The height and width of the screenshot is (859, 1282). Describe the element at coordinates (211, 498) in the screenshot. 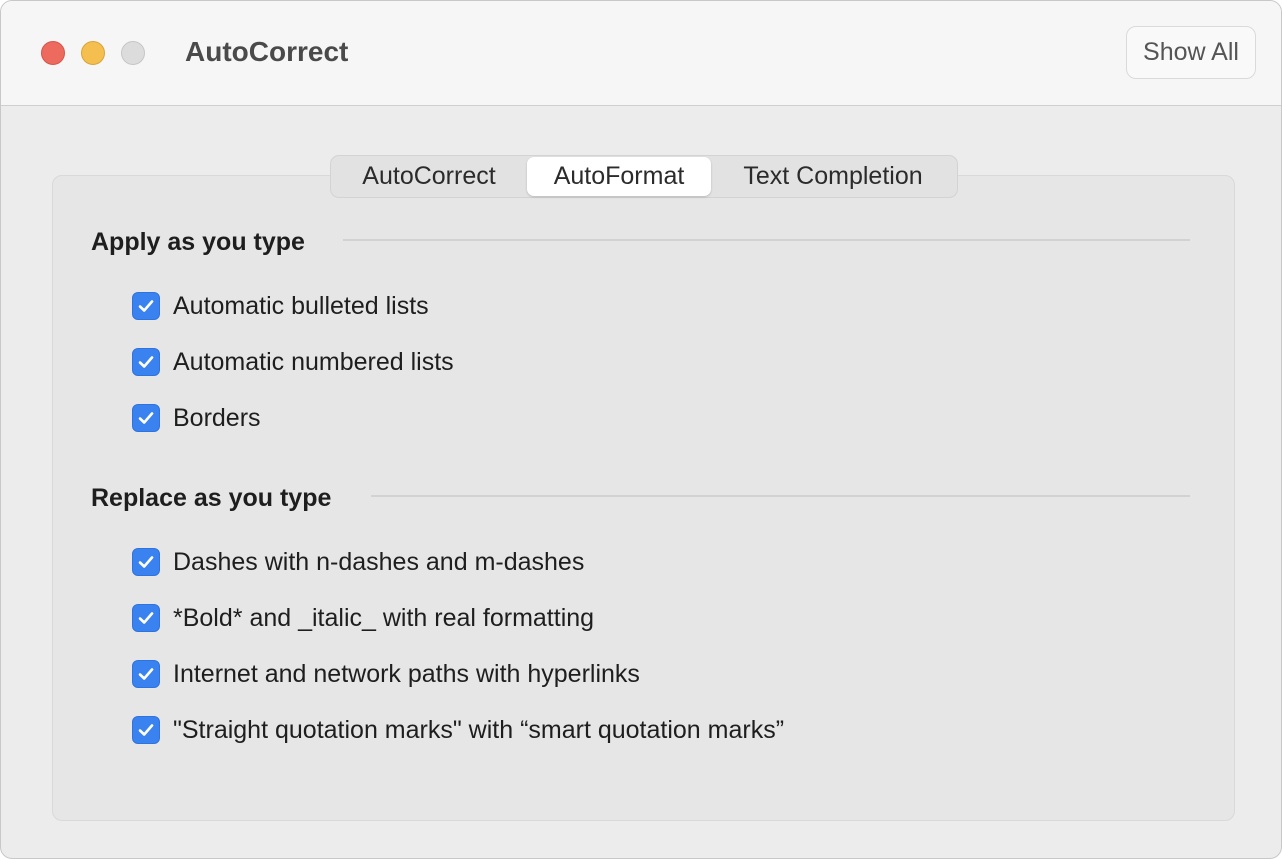

I see `section-title-replace: Replace as you type` at that location.